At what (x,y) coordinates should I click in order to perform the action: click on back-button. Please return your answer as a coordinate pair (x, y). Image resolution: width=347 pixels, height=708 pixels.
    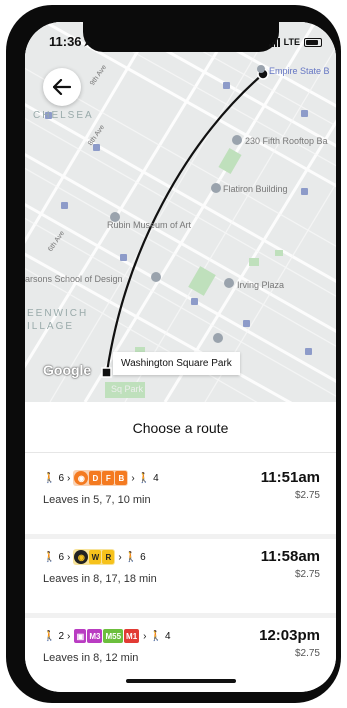
    Looking at the image, I should click on (62, 87).